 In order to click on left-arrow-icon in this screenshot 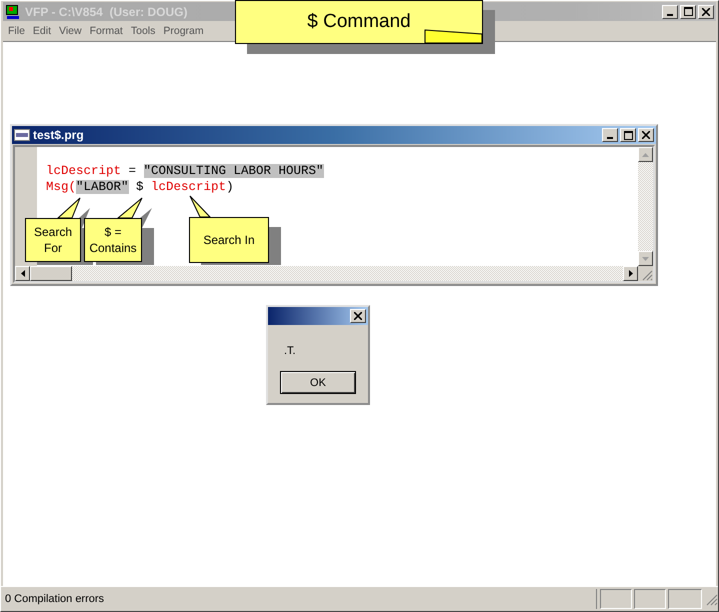, I will do `click(22, 273)`.